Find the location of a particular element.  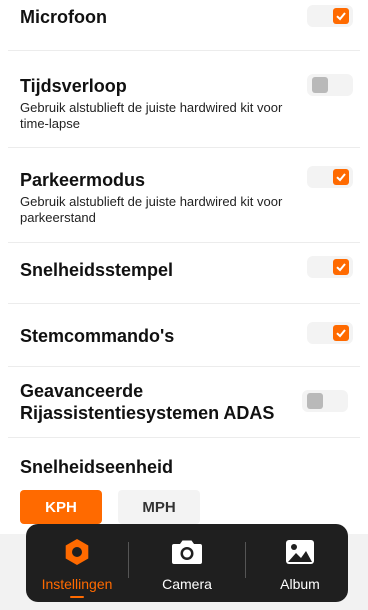

bottom-tab-bar: Instellingen Camera Album is located at coordinates (187, 563).